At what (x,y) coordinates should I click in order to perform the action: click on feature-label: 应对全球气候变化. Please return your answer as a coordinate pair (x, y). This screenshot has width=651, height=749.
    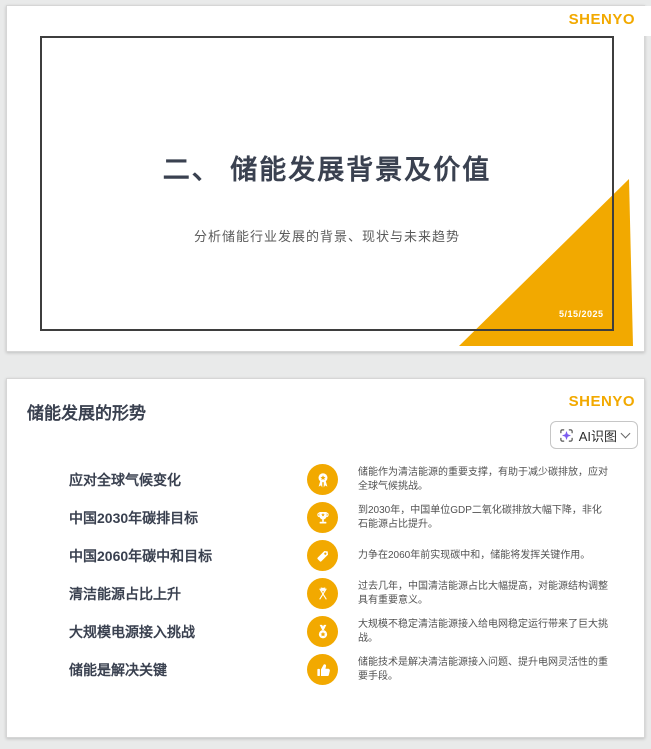
    Looking at the image, I should click on (125, 479).